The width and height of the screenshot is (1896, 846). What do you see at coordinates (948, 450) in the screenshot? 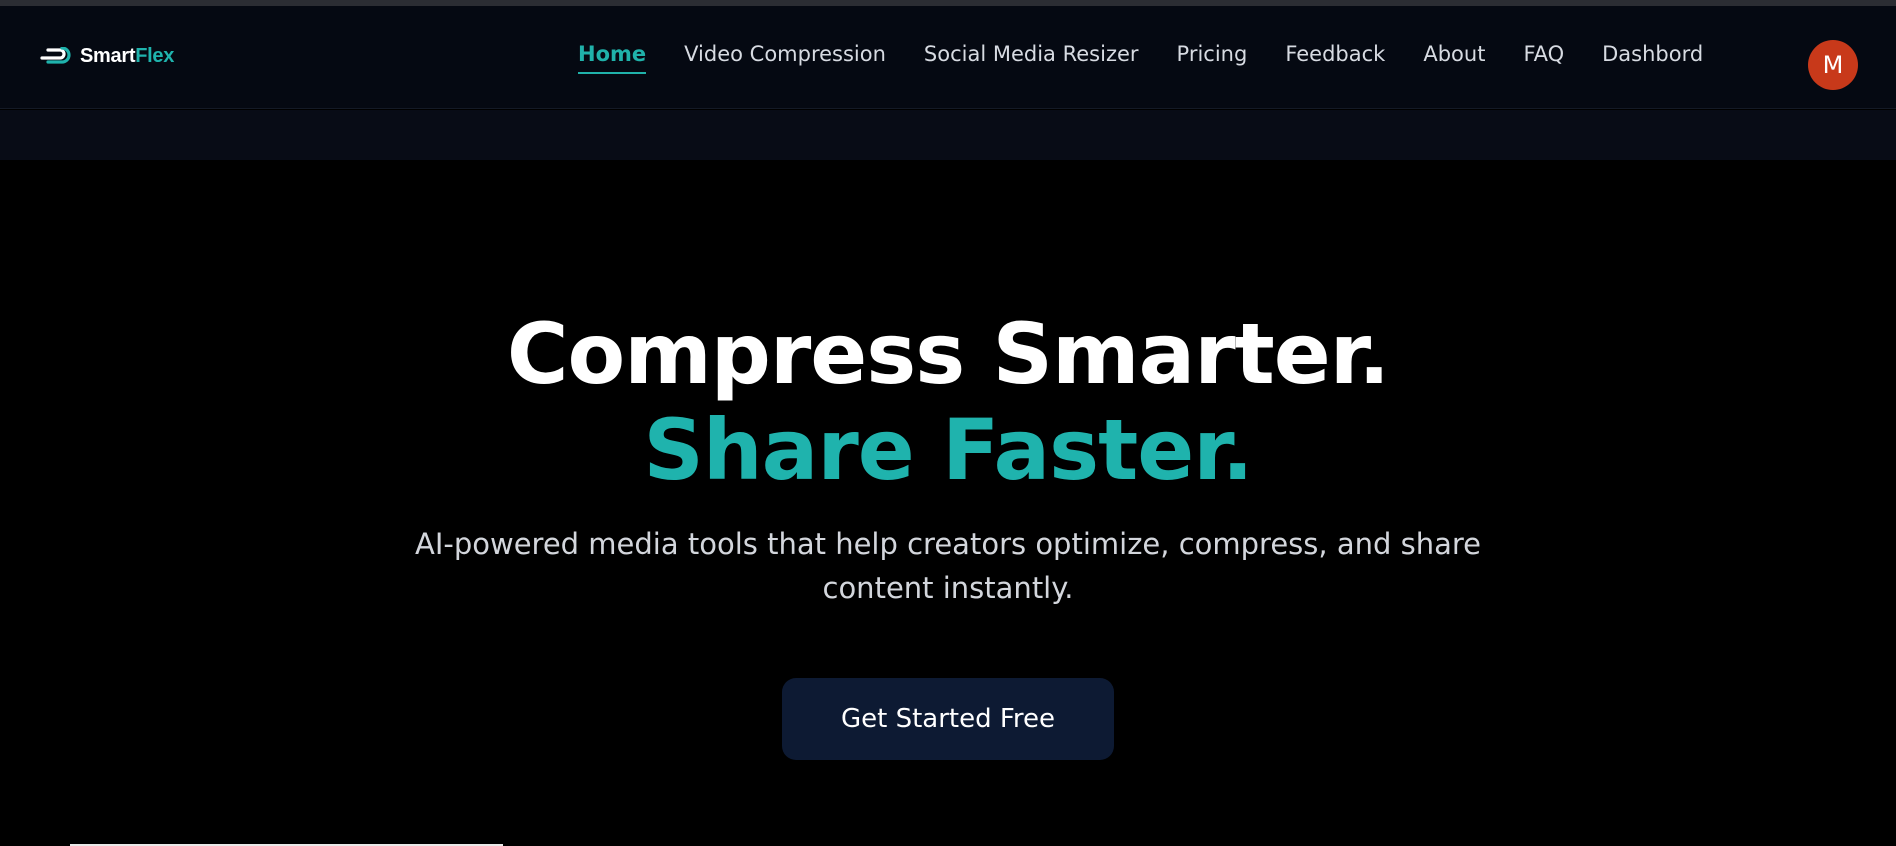
I see `hero-headline-line2: Share Faster.` at bounding box center [948, 450].